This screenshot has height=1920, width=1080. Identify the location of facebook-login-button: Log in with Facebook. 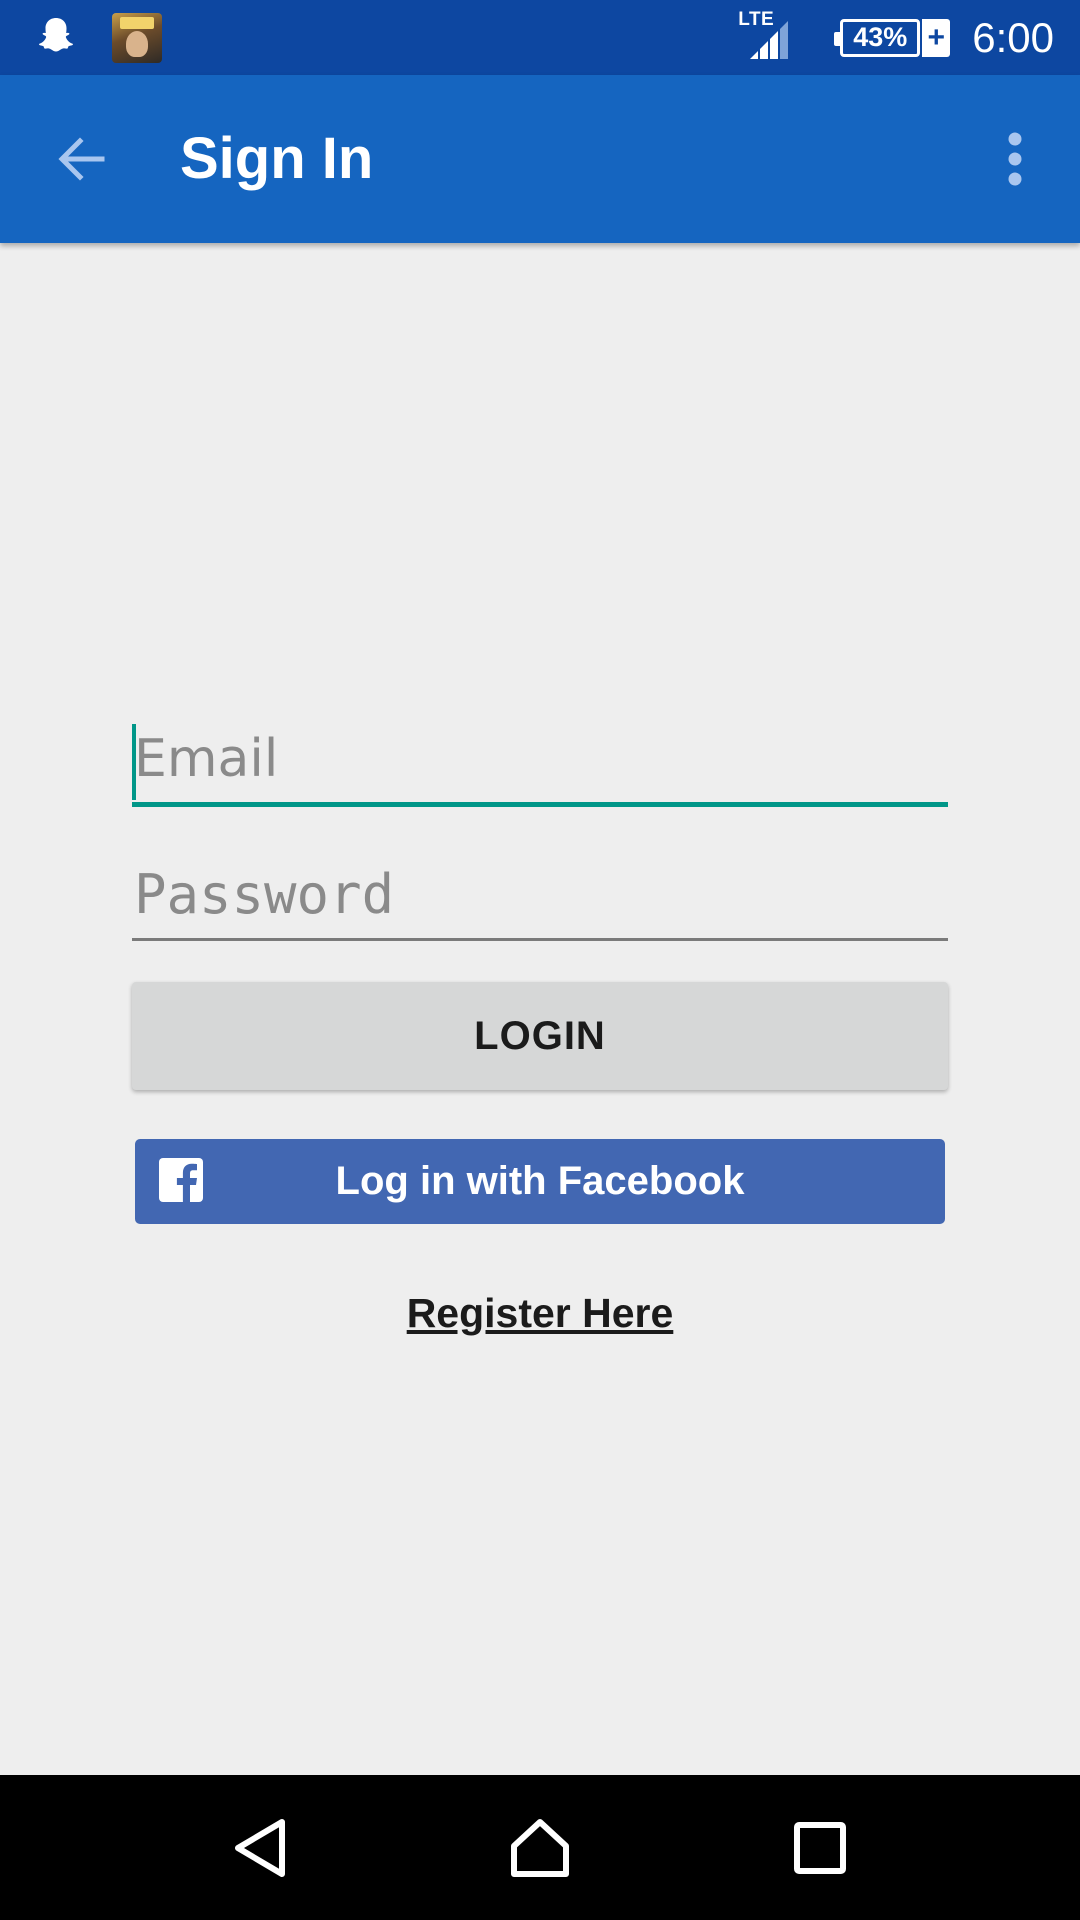
(540, 1181).